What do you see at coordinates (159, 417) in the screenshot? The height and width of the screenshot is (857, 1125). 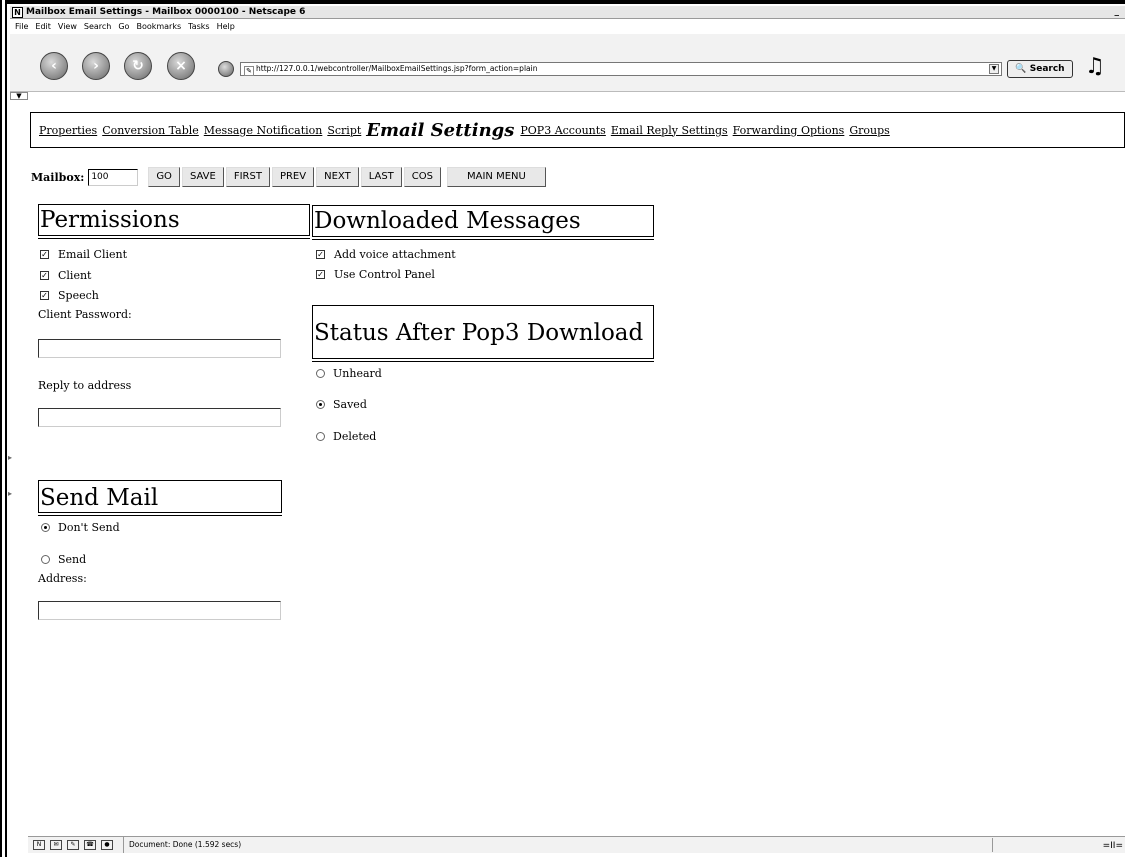 I see `reply-to-field` at bounding box center [159, 417].